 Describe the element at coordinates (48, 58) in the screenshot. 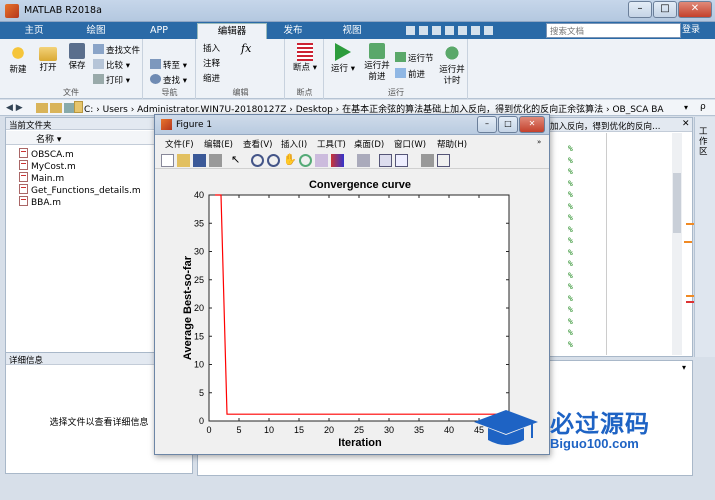

I see `open-button: 打开` at that location.